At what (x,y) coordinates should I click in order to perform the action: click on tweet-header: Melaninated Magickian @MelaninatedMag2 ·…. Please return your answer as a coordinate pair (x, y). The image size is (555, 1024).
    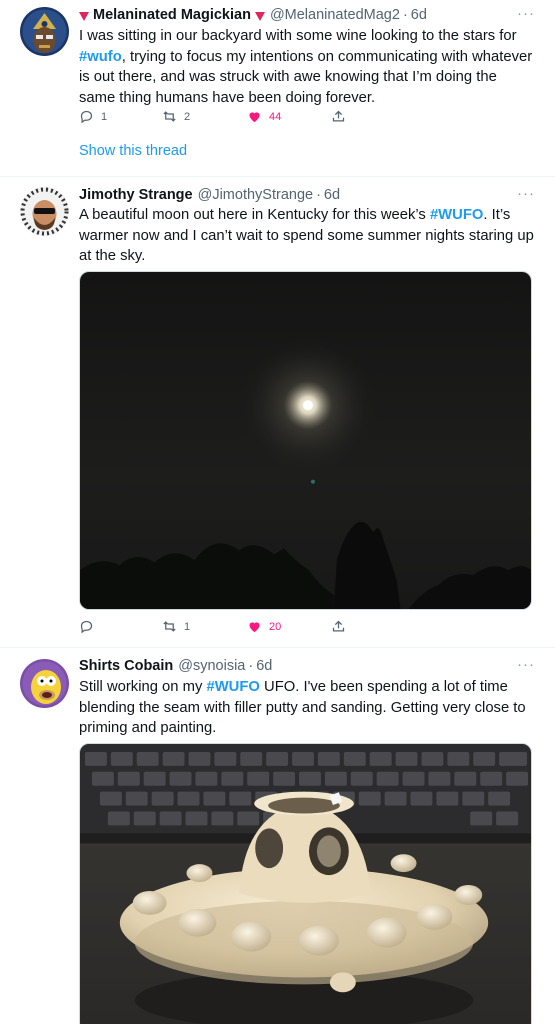
    Looking at the image, I should click on (307, 15).